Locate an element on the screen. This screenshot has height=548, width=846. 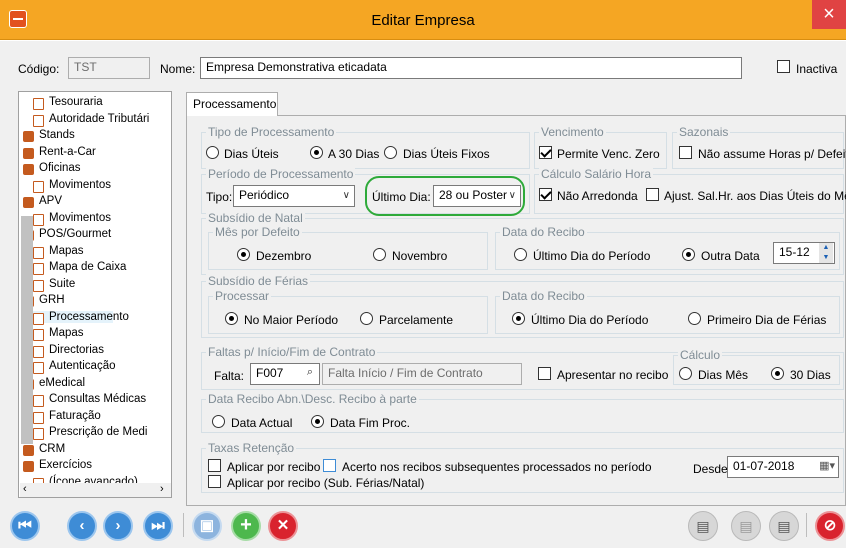
tree-item-label: Autoridade Tributári is located at coordinates (99, 118).